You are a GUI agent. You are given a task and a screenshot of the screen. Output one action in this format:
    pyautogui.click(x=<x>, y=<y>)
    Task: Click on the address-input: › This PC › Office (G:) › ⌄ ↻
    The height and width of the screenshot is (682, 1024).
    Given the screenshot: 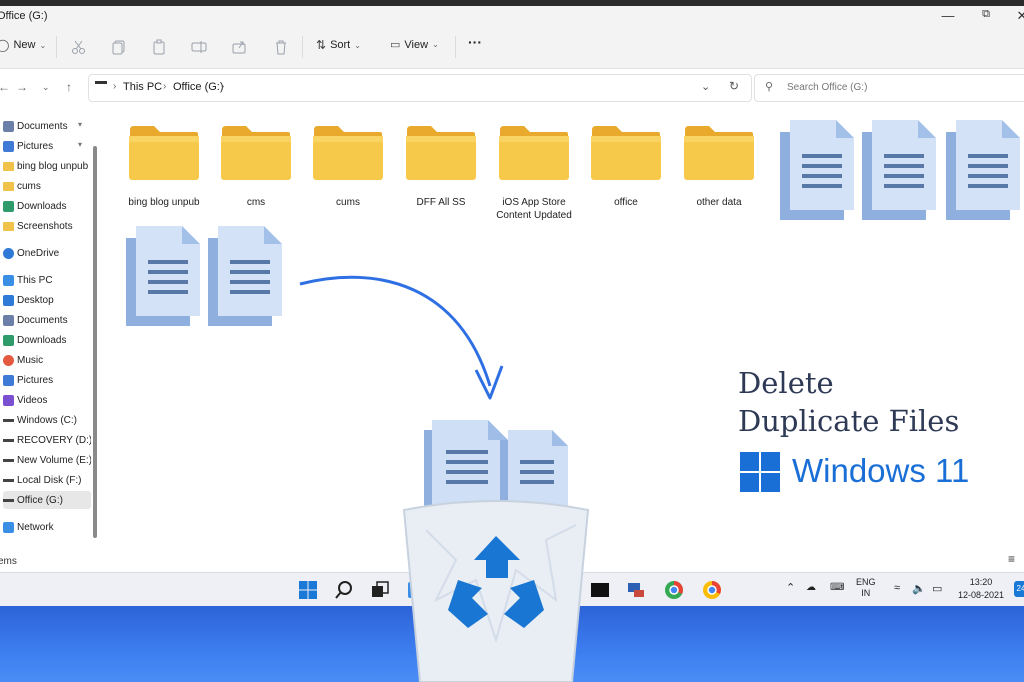 What is the action you would take?
    pyautogui.click(x=420, y=88)
    